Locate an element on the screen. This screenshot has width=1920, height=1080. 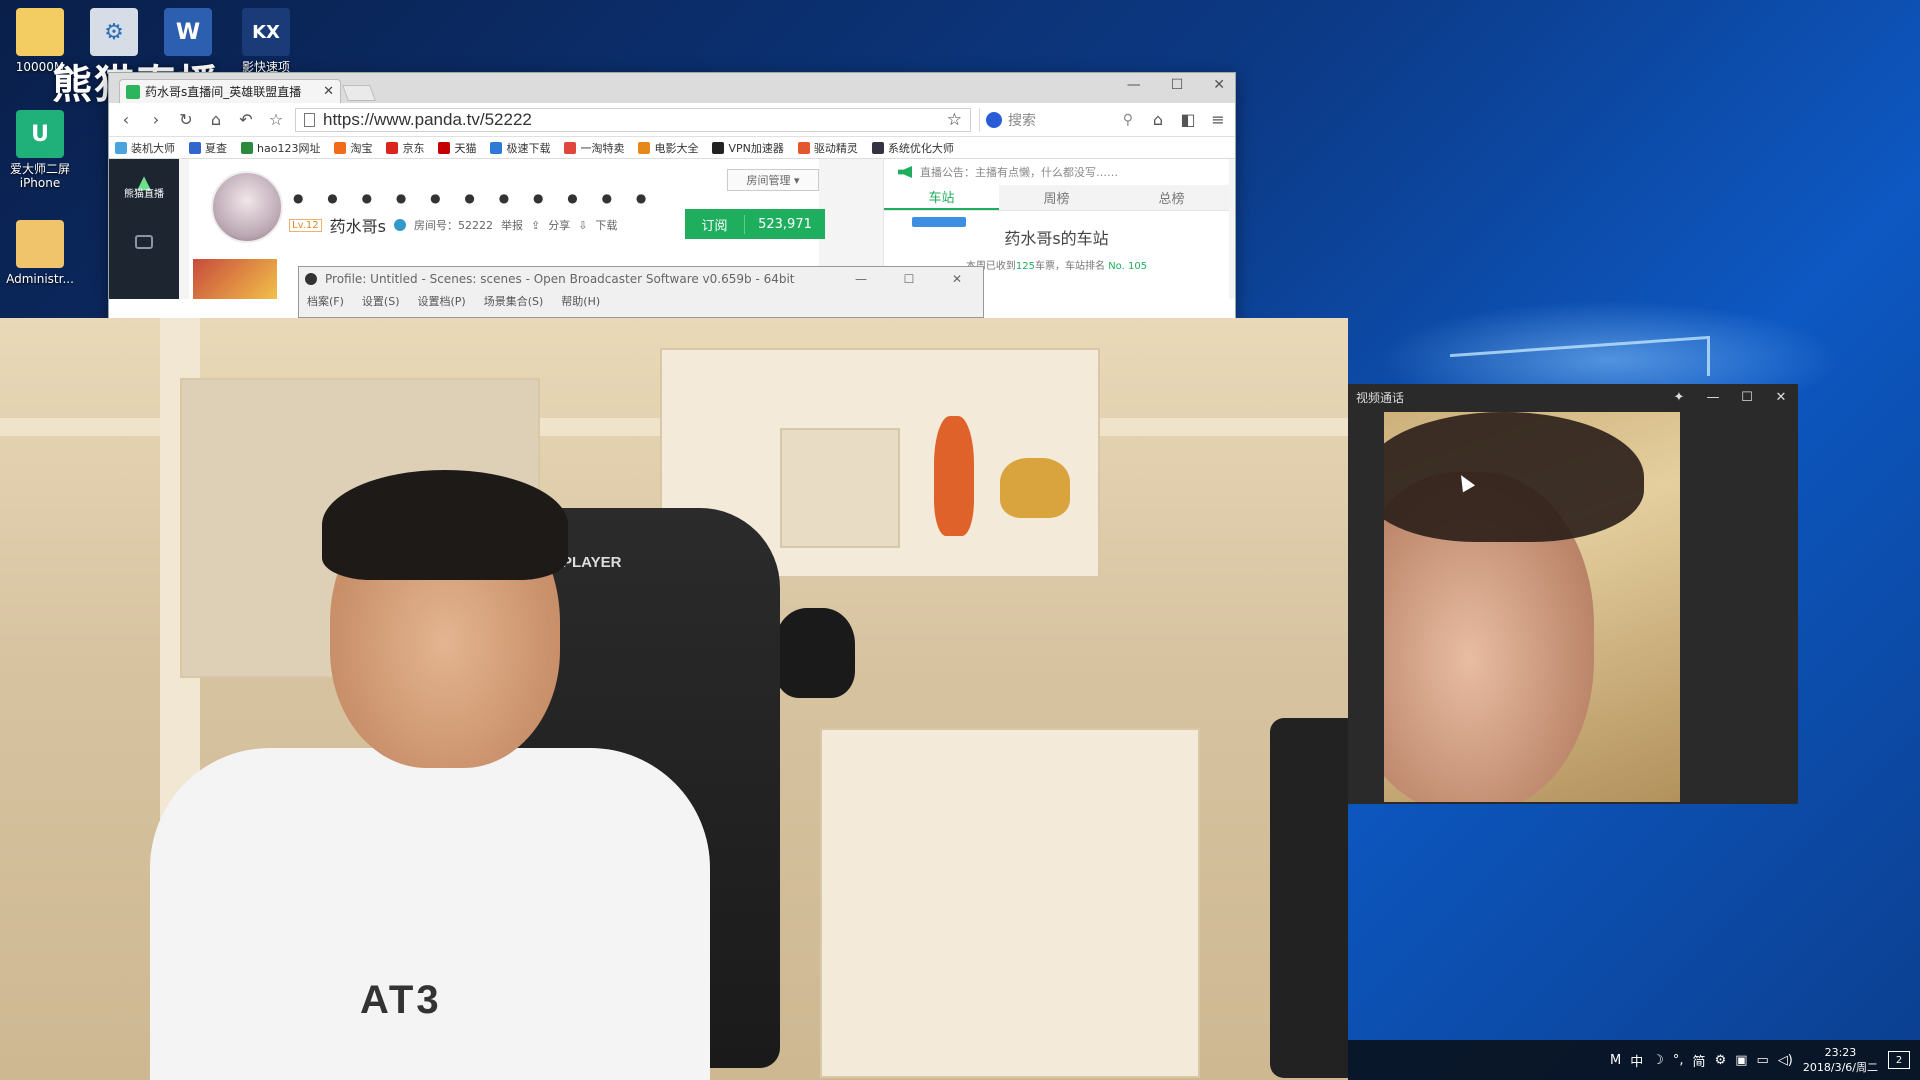
panda-logo-icon: ▲ is located at coordinates (144, 182).